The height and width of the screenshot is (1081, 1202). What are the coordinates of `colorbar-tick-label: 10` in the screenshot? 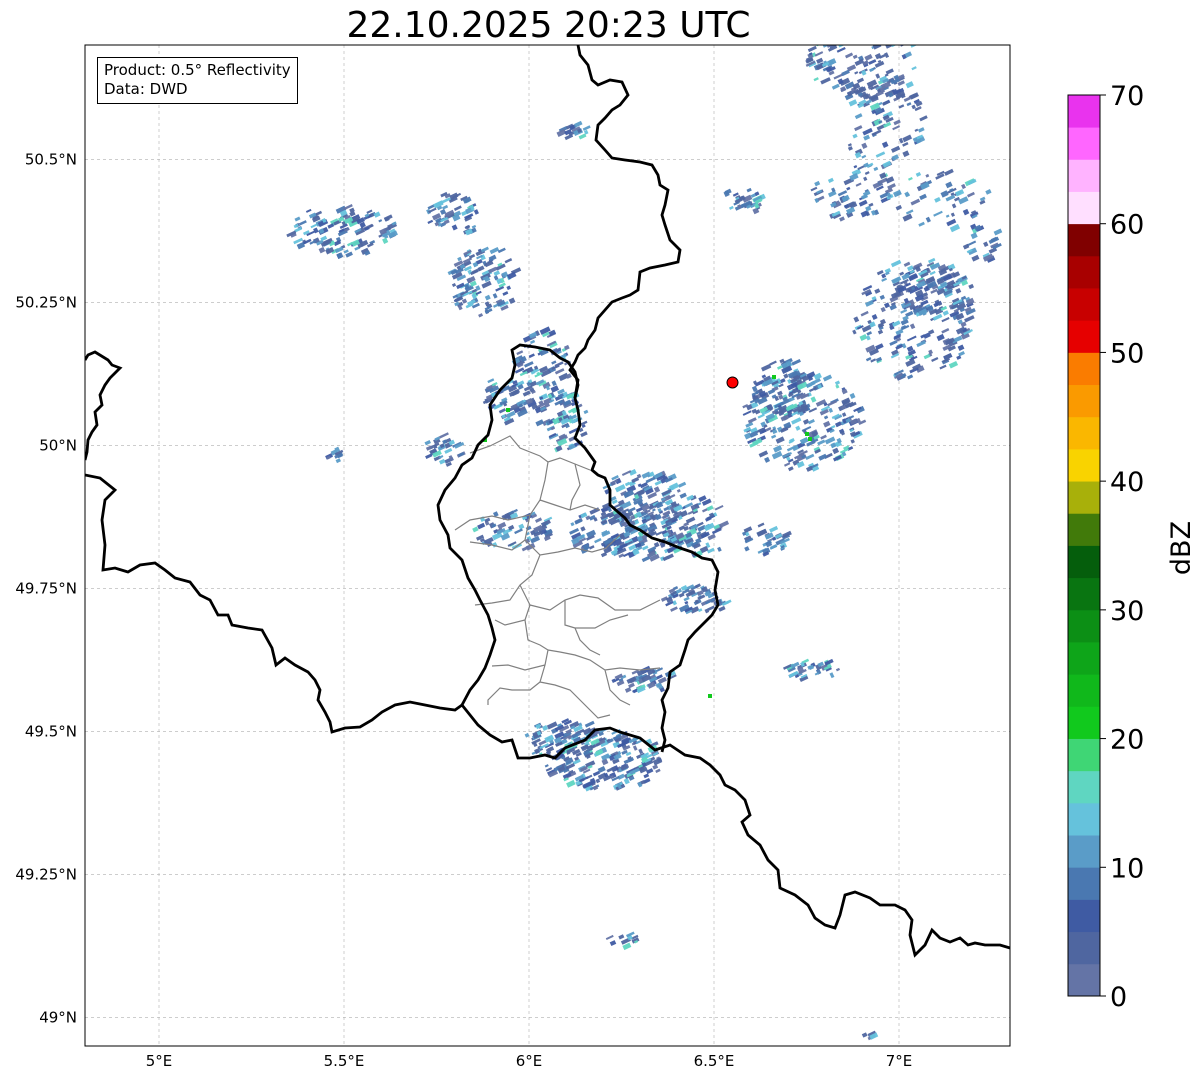 It's located at (1127, 868).